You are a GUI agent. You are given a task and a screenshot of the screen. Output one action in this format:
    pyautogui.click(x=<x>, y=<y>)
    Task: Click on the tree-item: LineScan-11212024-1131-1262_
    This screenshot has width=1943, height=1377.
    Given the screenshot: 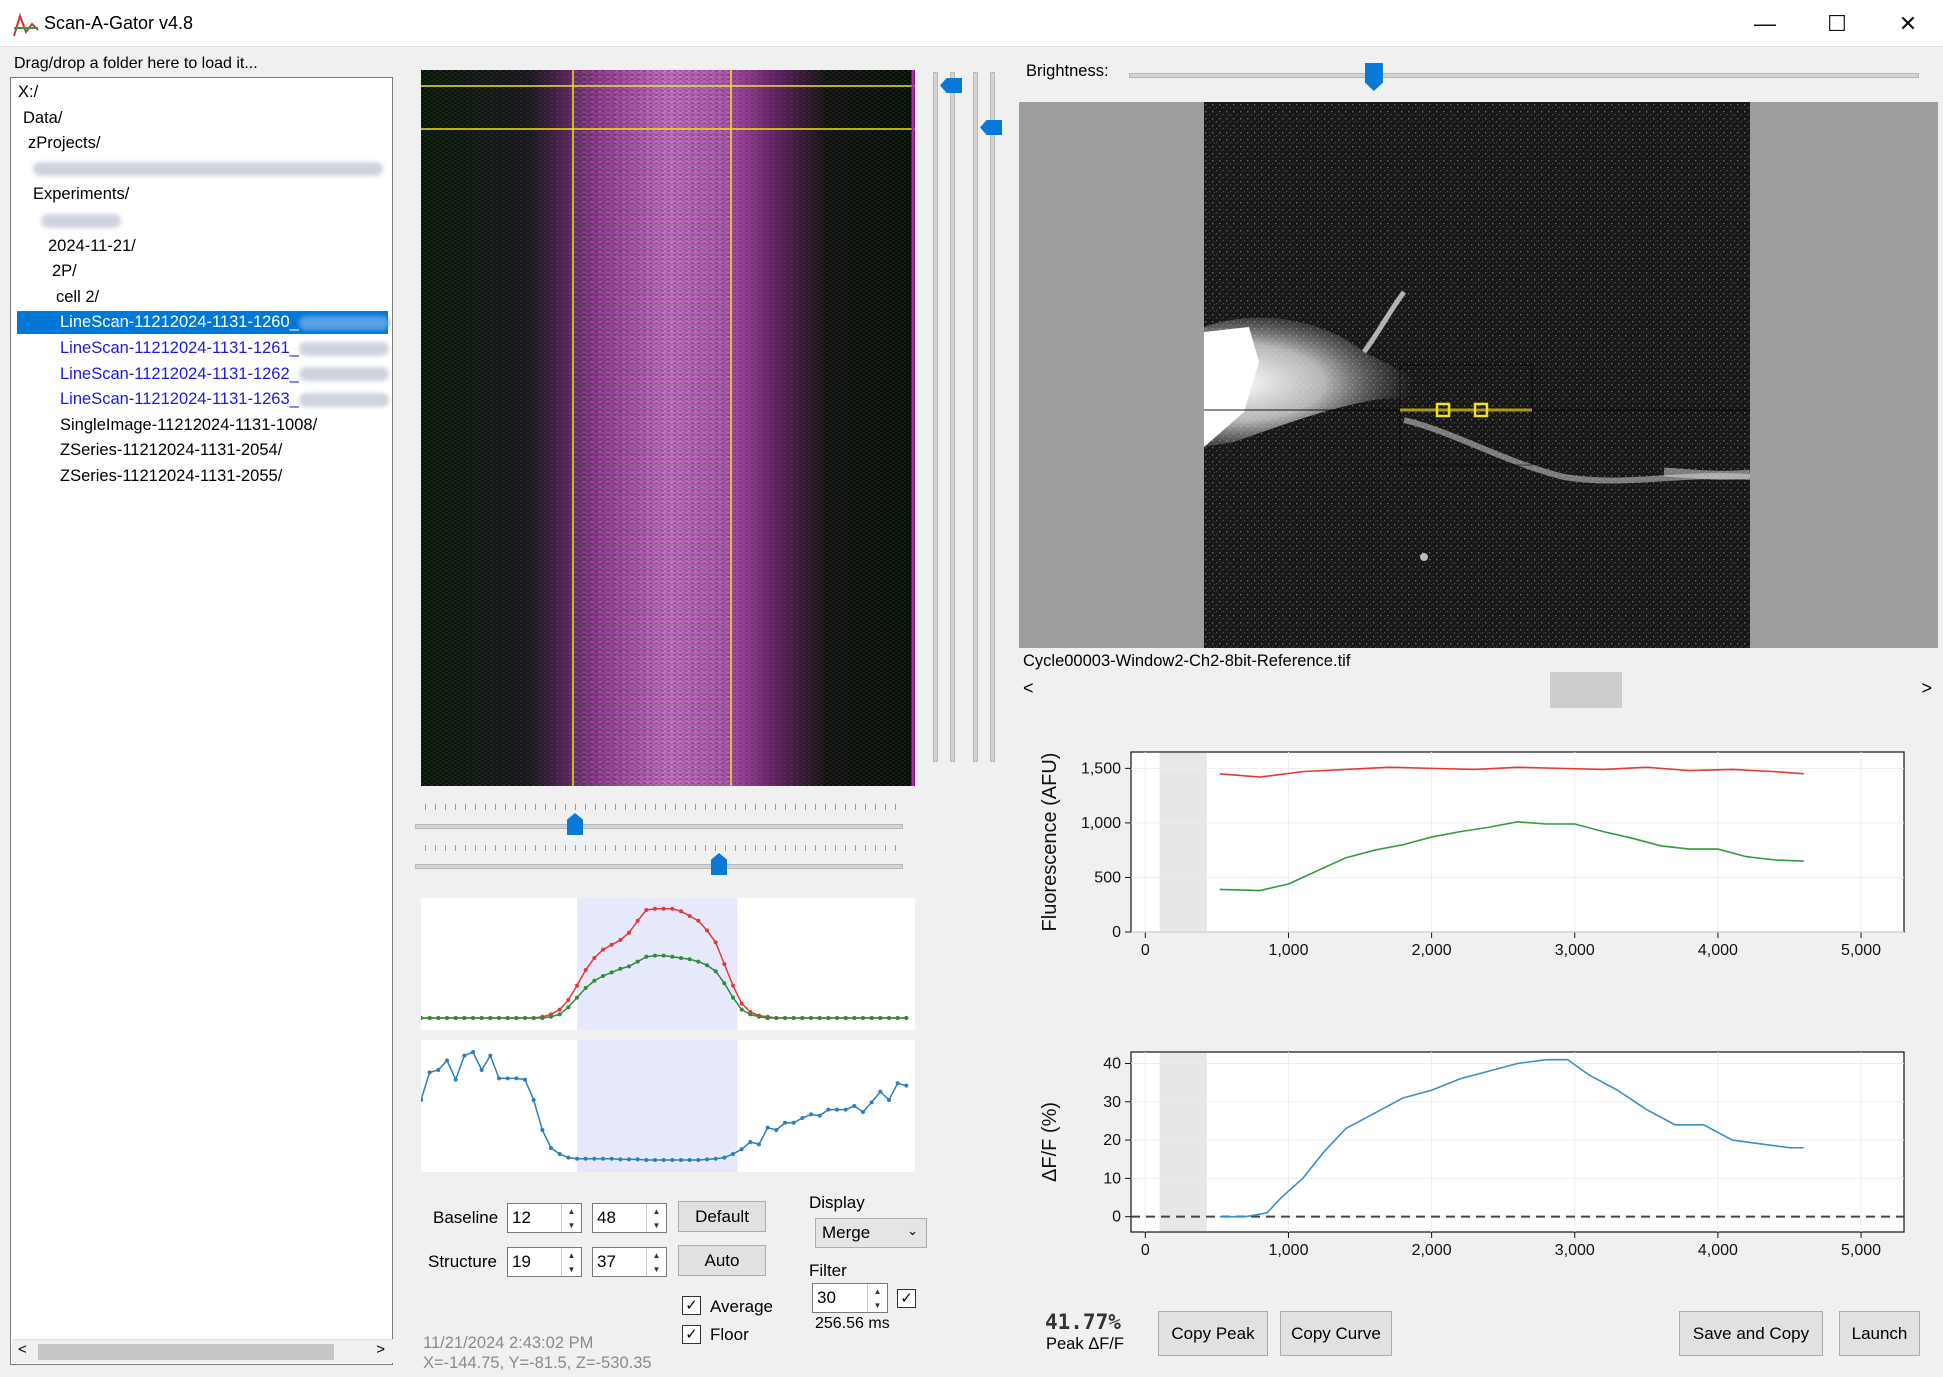 What is the action you would take?
    pyautogui.click(x=224, y=374)
    